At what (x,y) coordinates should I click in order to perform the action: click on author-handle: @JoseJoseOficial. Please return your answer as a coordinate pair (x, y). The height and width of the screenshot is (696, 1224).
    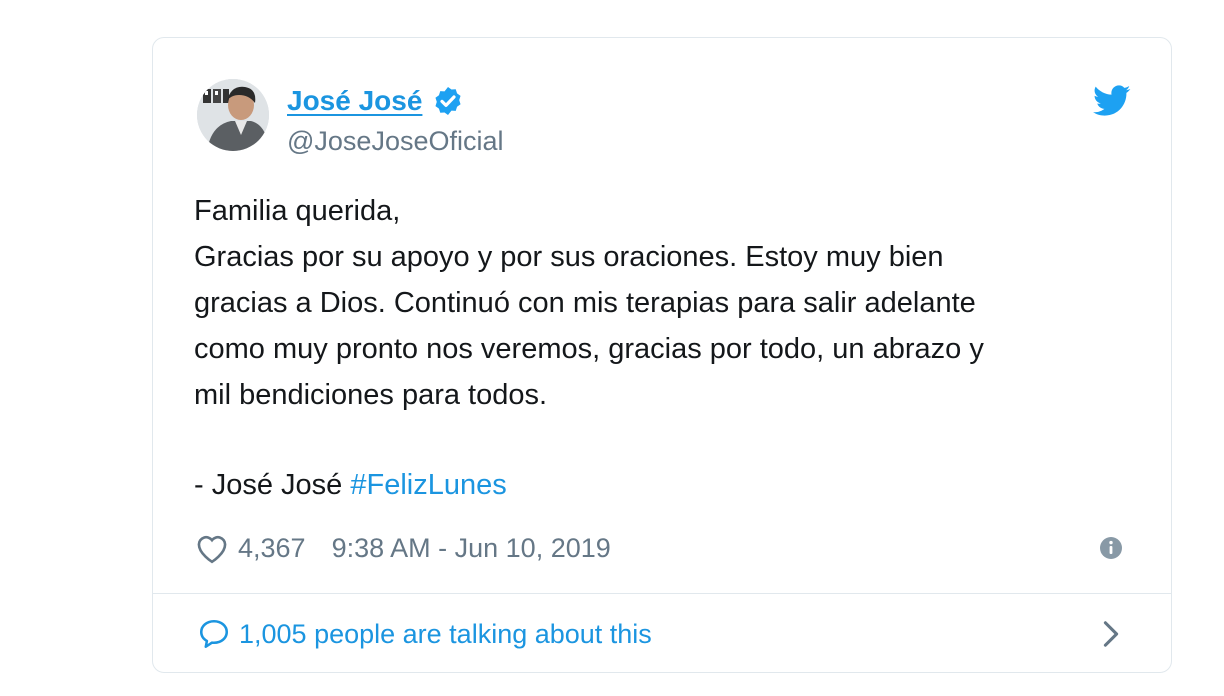
    Looking at the image, I should click on (395, 141).